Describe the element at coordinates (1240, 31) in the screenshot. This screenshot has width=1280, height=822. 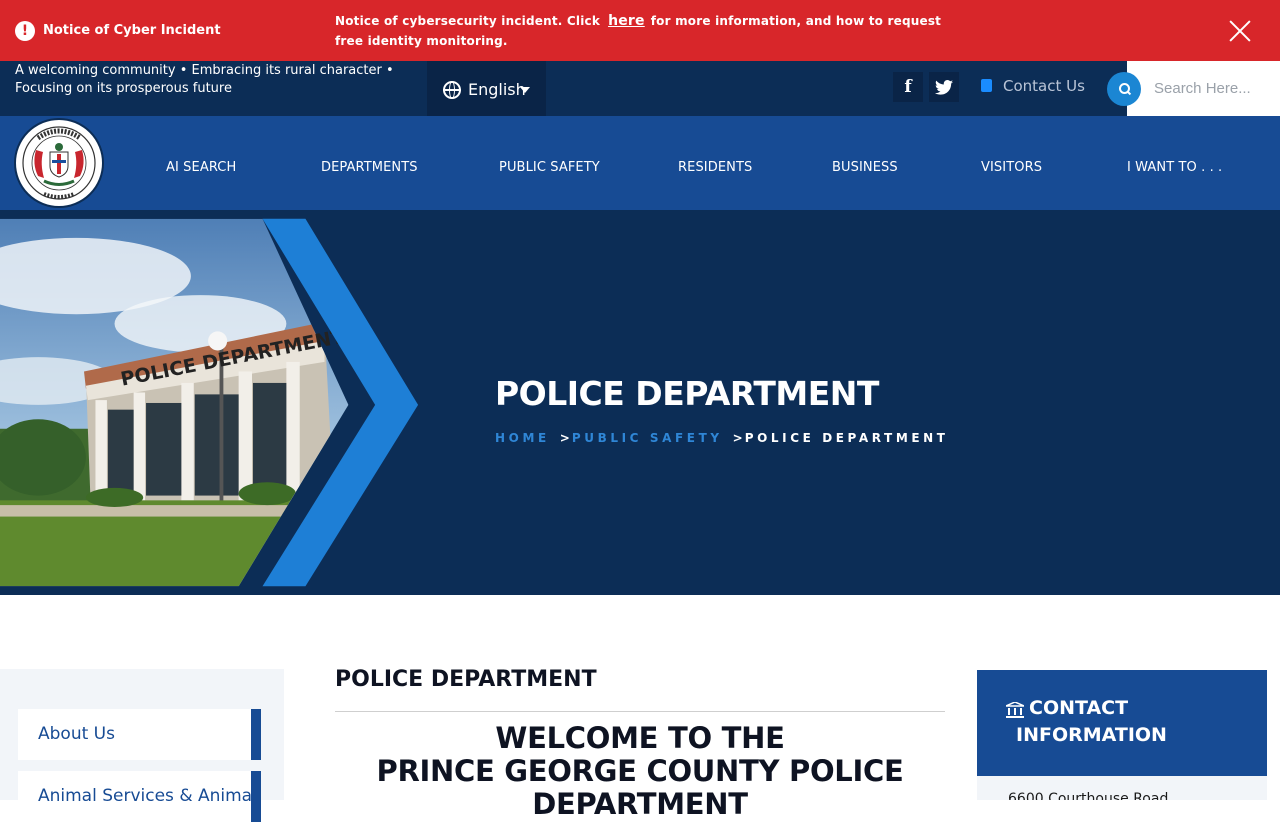
I see `close-icon` at that location.